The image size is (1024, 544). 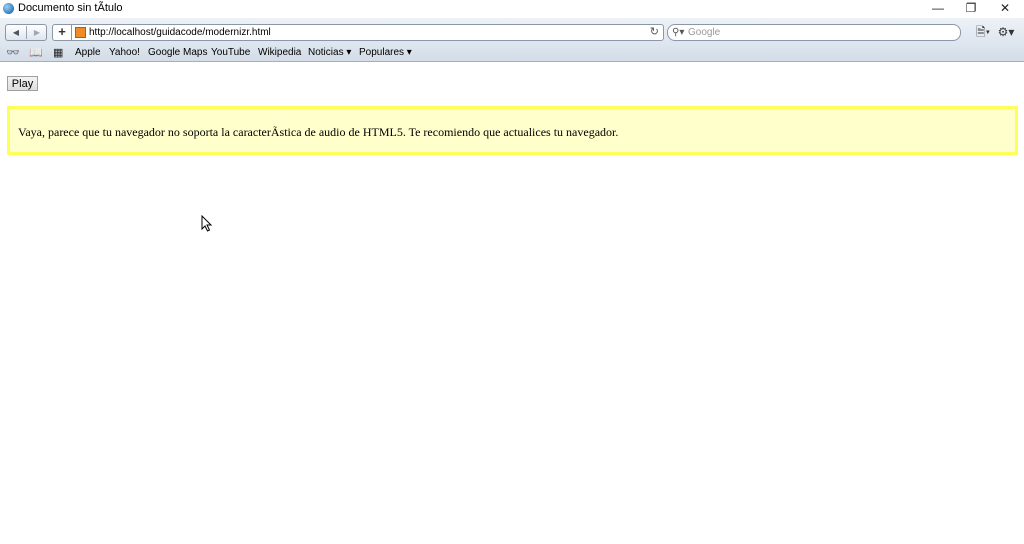 What do you see at coordinates (13, 53) in the screenshot?
I see `reading-list-icon: 👓` at bounding box center [13, 53].